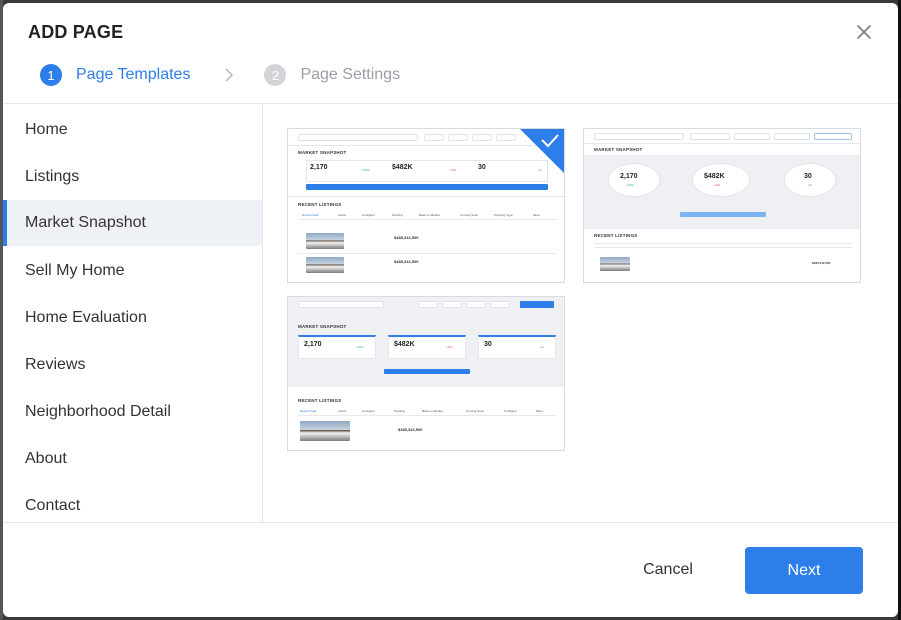 The image size is (901, 620). I want to click on sidebar-item-label: Home Evaluation, so click(86, 317).